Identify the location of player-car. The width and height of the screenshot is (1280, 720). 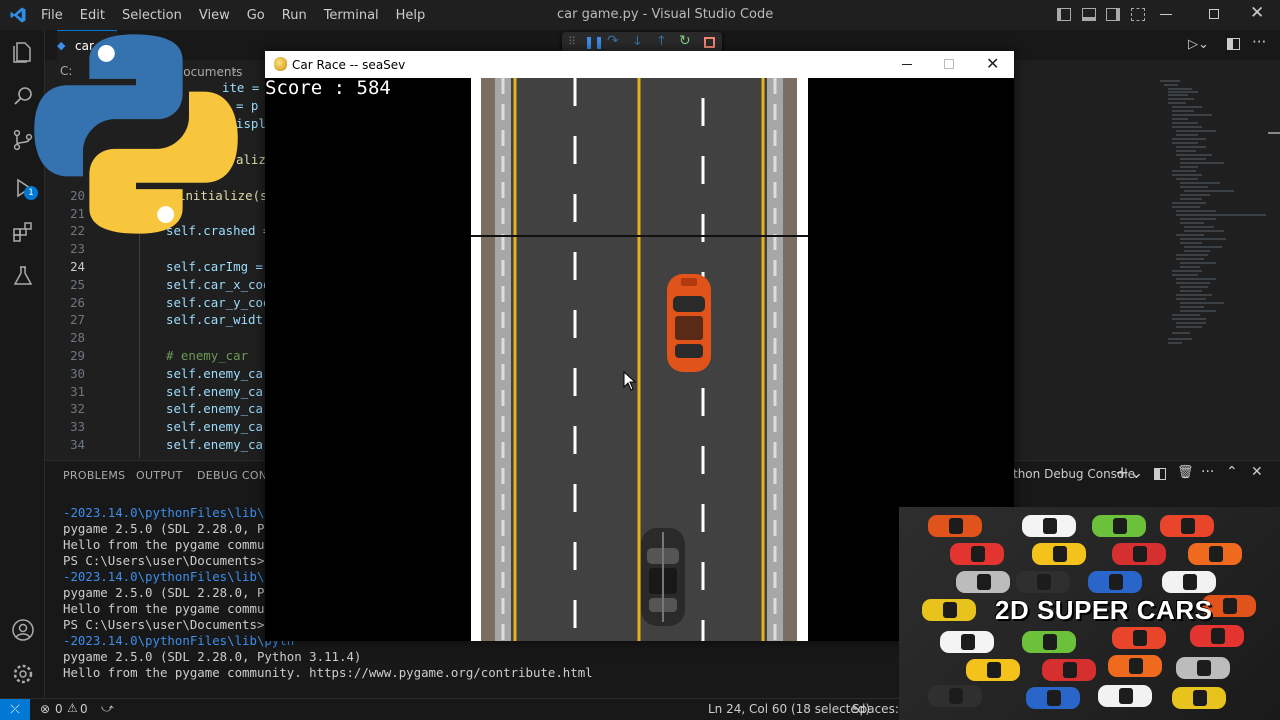
(689, 323).